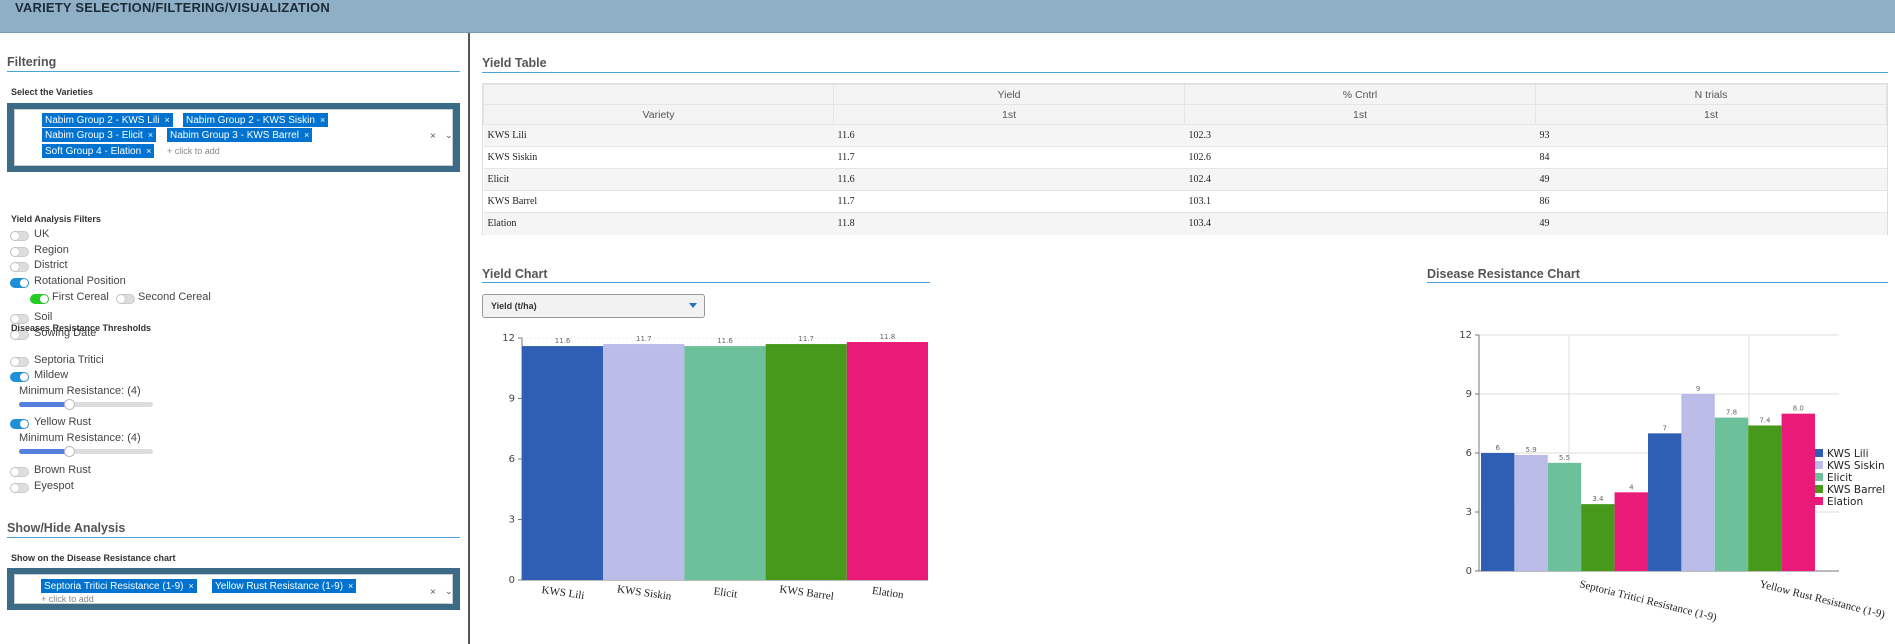  What do you see at coordinates (658, 223) in the screenshot?
I see `table-cell: Elation` at bounding box center [658, 223].